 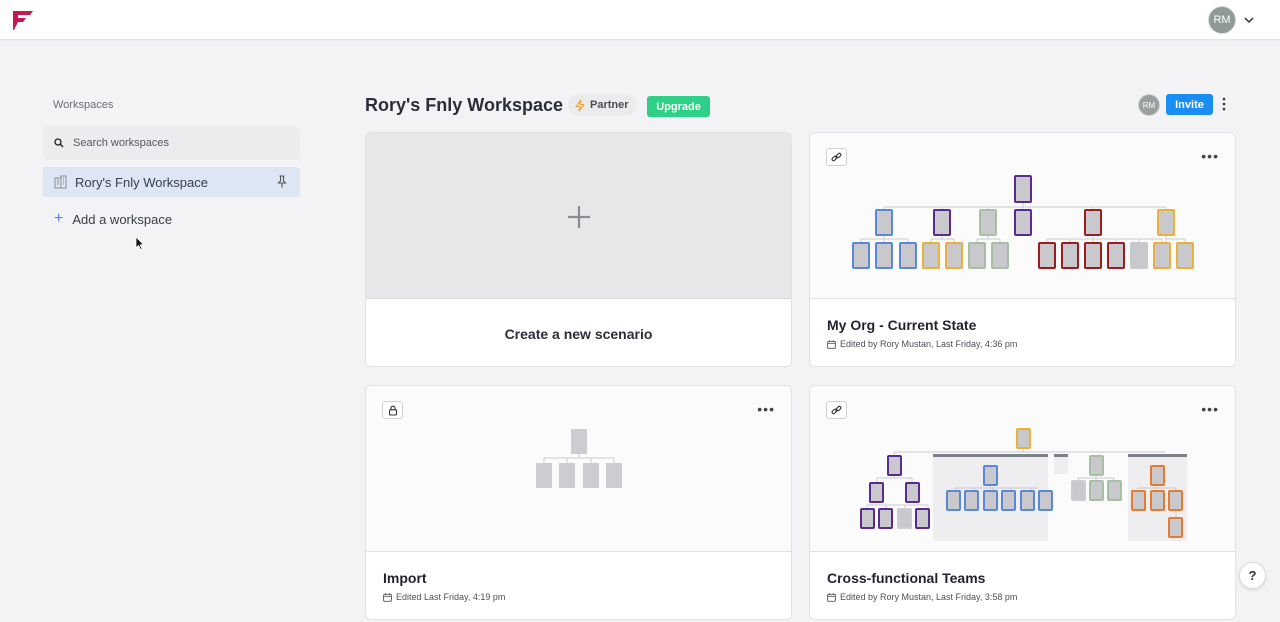 I want to click on scenario-edited-info: Edited Last Friday, 4:19 pm, so click(x=444, y=597).